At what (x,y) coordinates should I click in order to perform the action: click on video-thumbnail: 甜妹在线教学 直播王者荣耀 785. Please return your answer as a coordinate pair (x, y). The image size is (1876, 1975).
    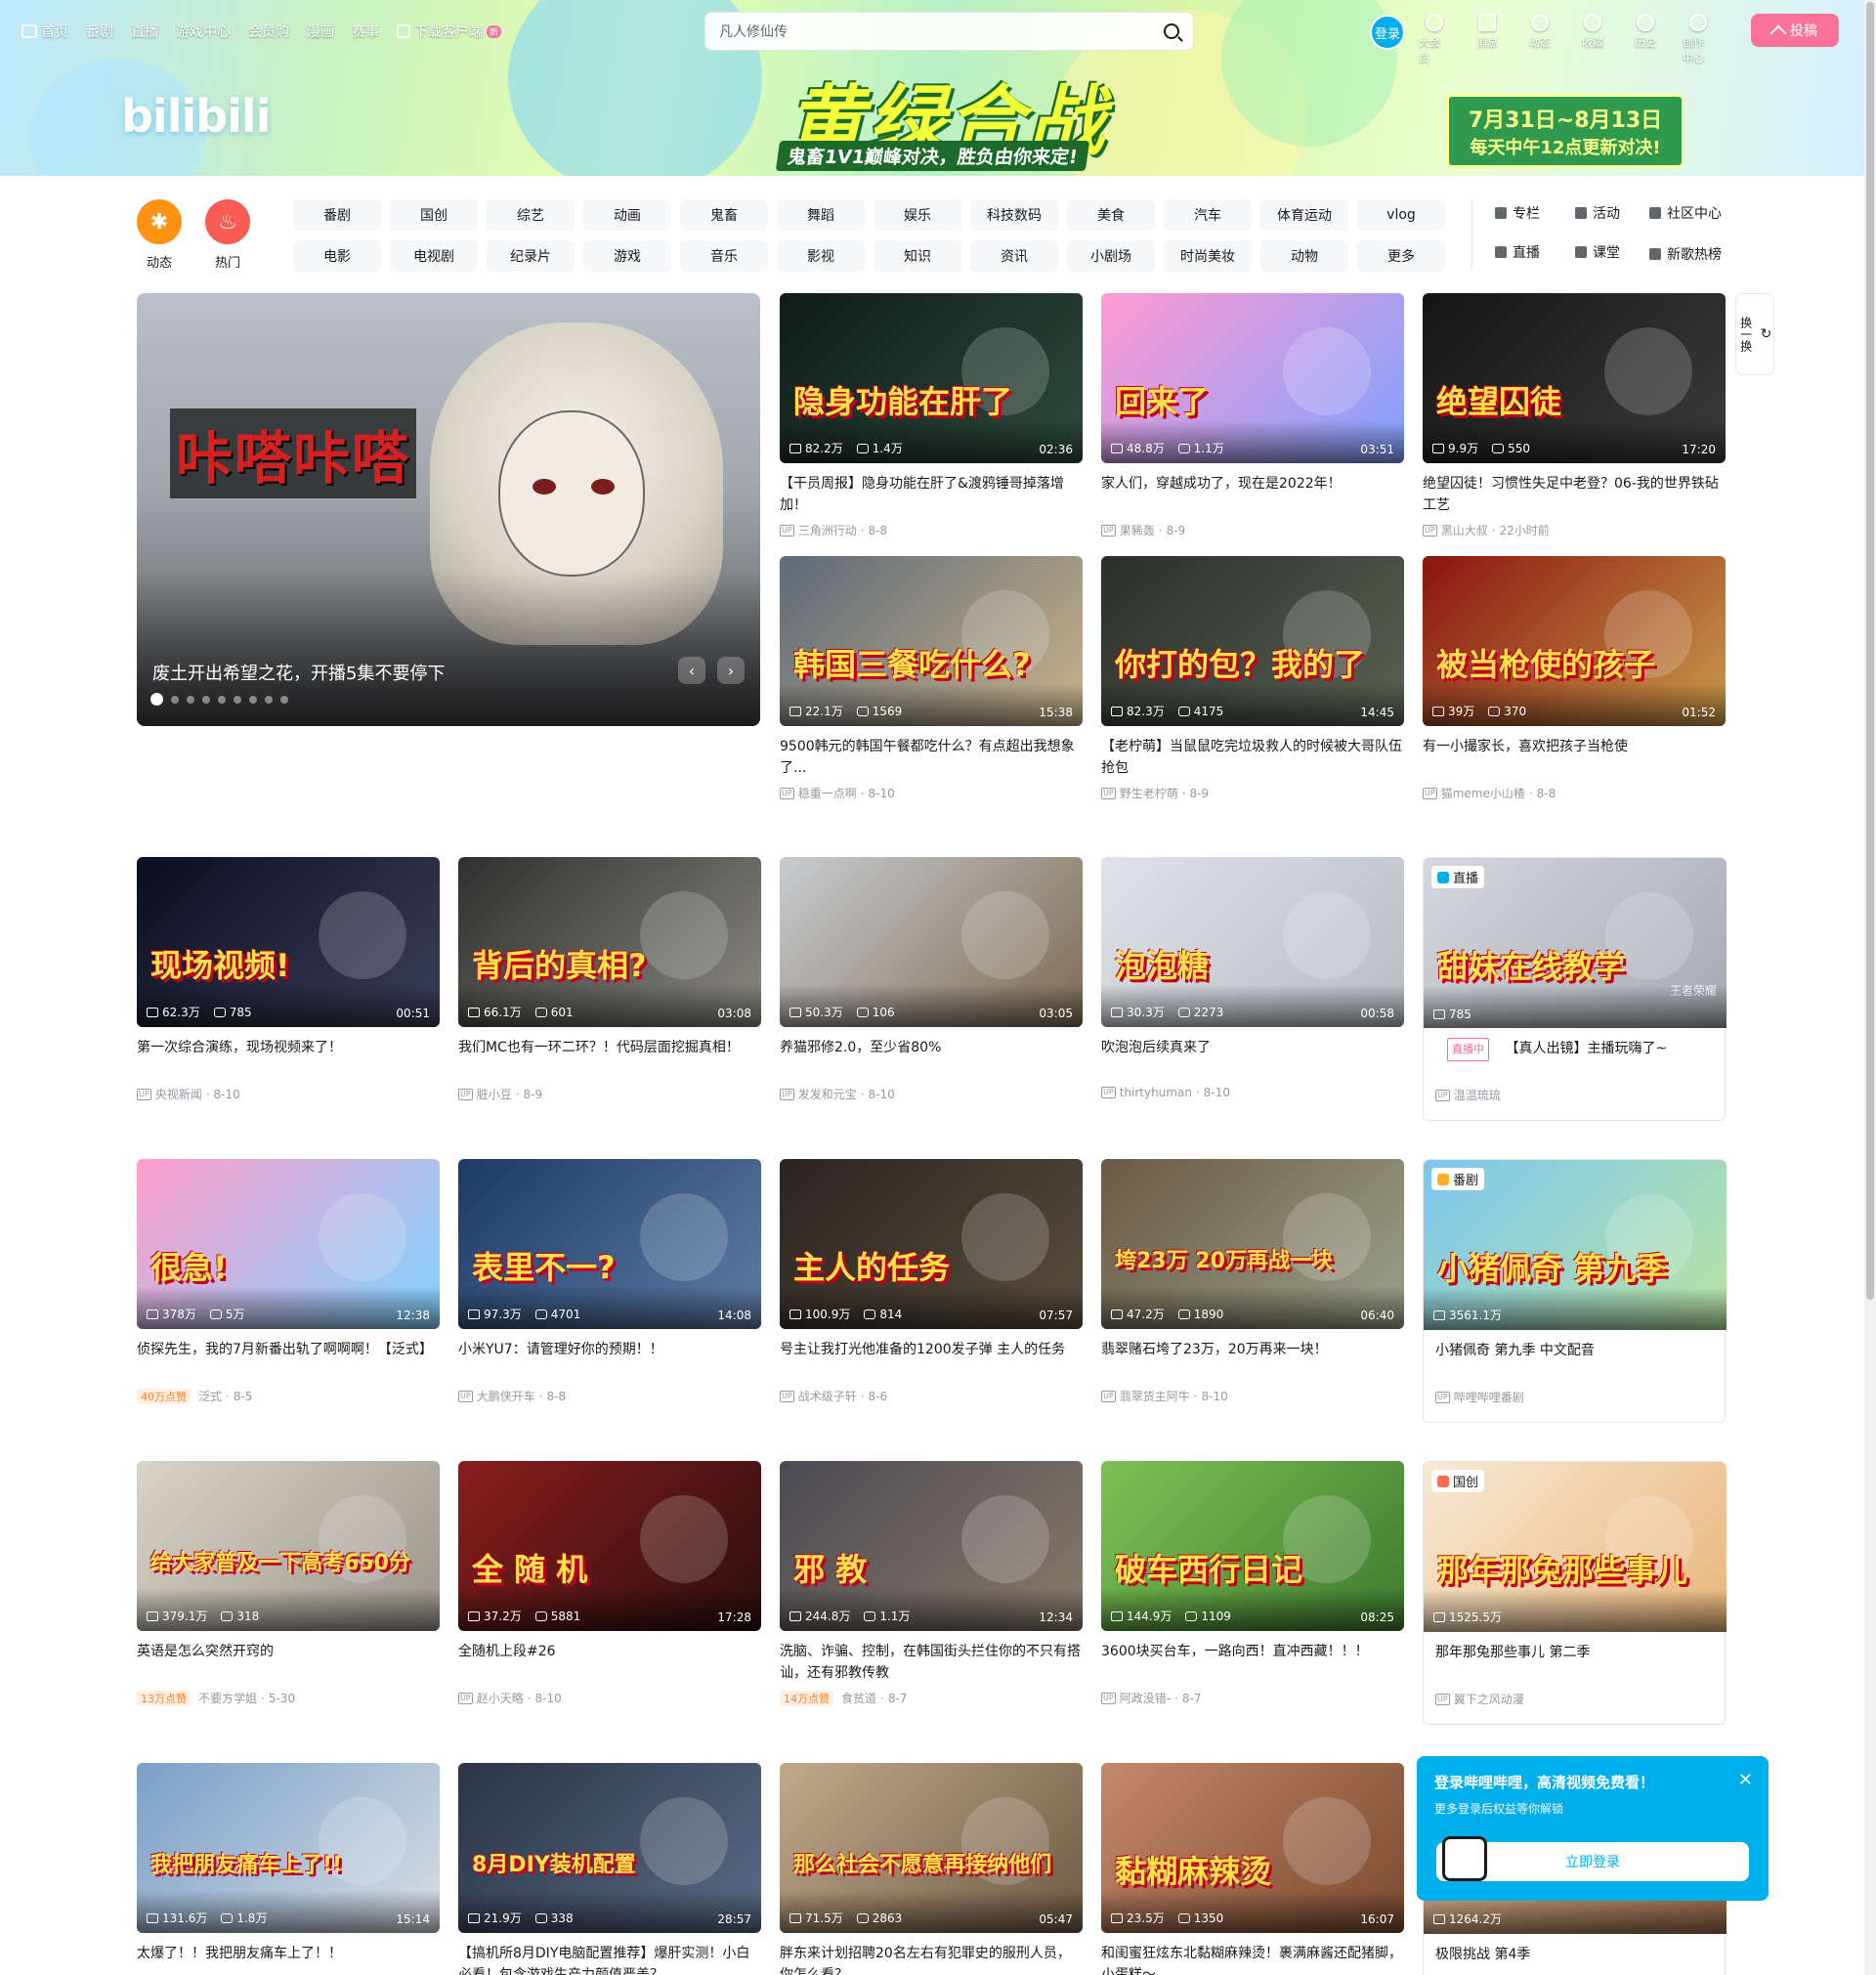
    Looking at the image, I should click on (1575, 943).